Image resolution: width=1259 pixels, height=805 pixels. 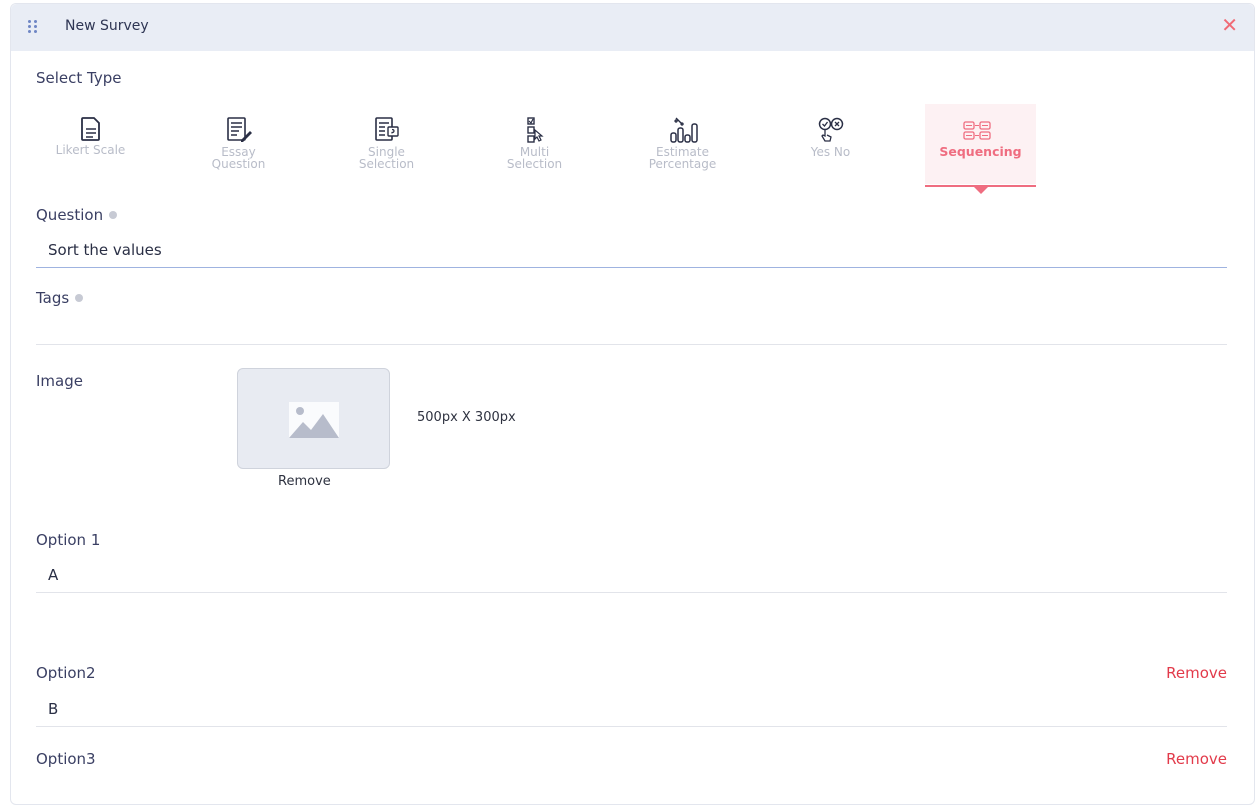 I want to click on document-icon, so click(x=90, y=129).